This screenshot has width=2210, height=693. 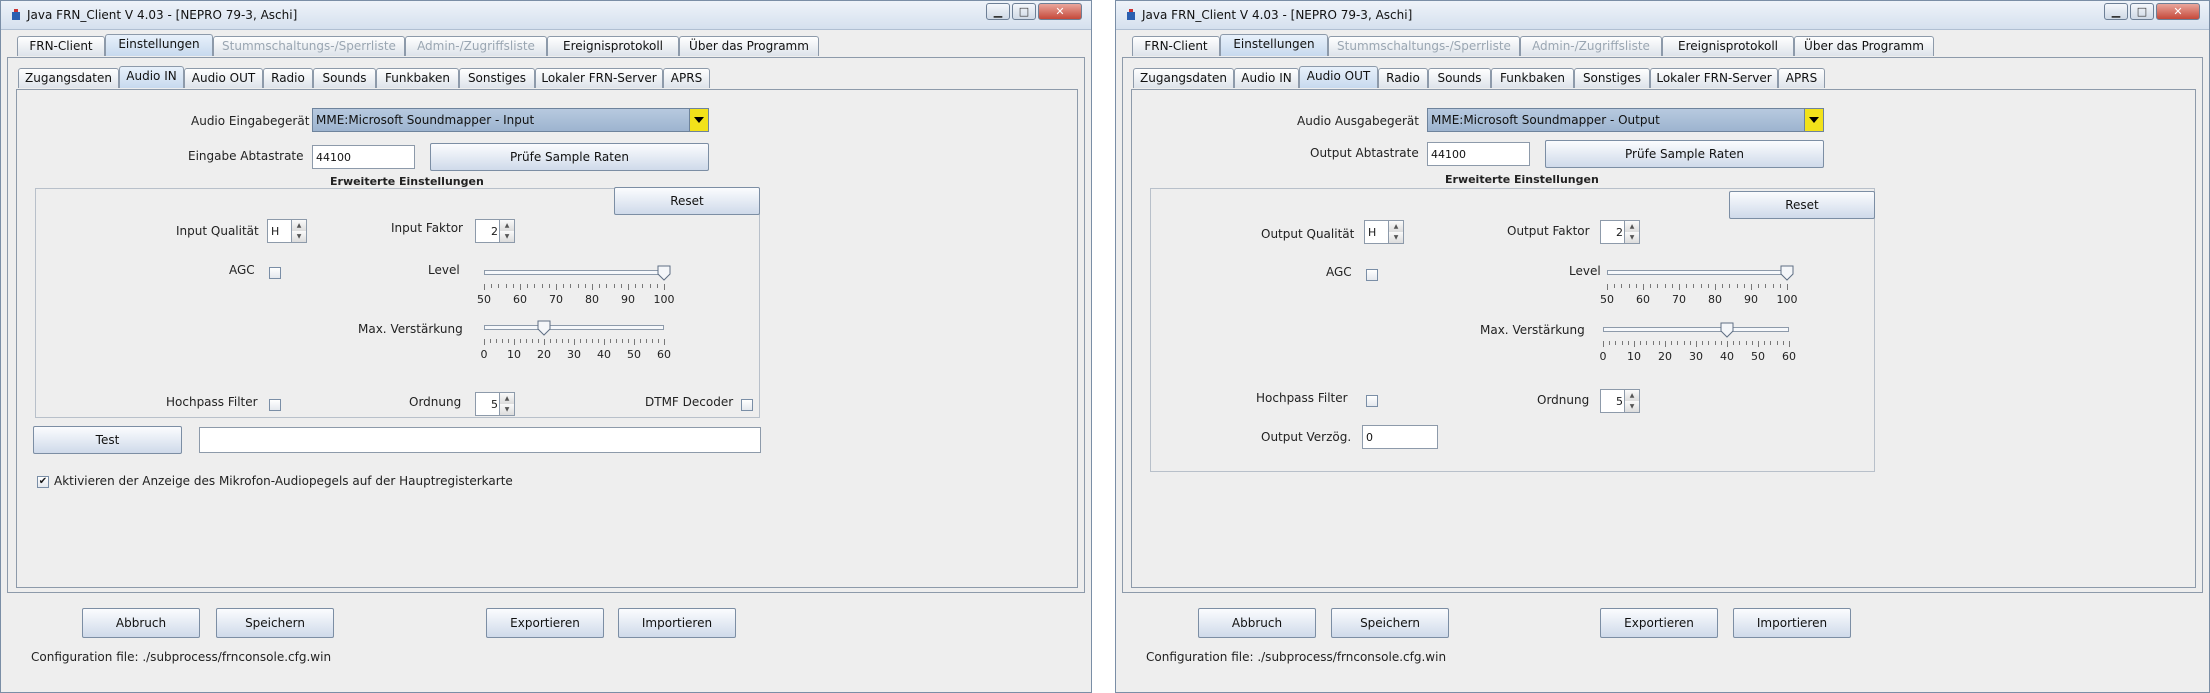 I want to click on input-factor-value: 2, so click(x=494, y=231).